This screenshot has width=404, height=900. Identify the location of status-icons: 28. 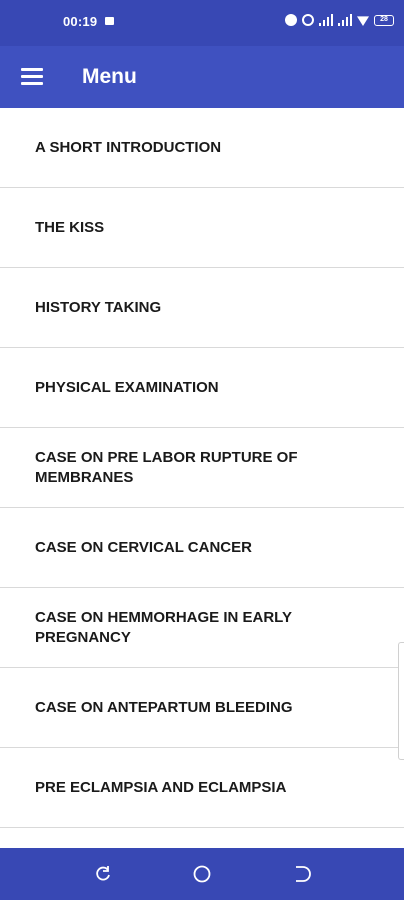
(339, 20).